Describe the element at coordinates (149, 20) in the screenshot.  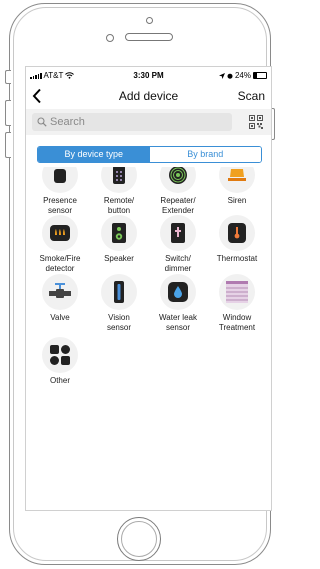
I see `sensor-dot` at that location.